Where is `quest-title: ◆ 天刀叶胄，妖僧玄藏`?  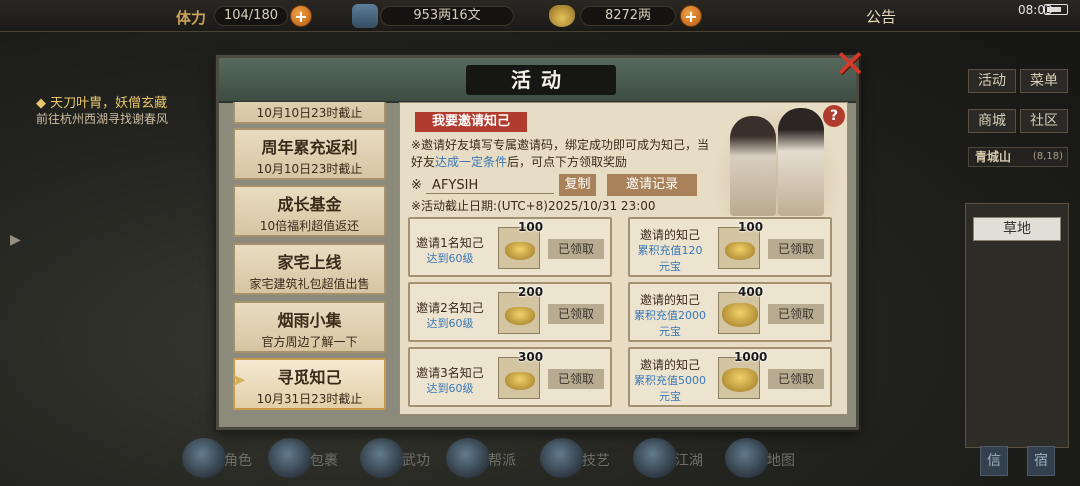 quest-title: ◆ 天刀叶胄，妖僧玄藏 is located at coordinates (101, 101).